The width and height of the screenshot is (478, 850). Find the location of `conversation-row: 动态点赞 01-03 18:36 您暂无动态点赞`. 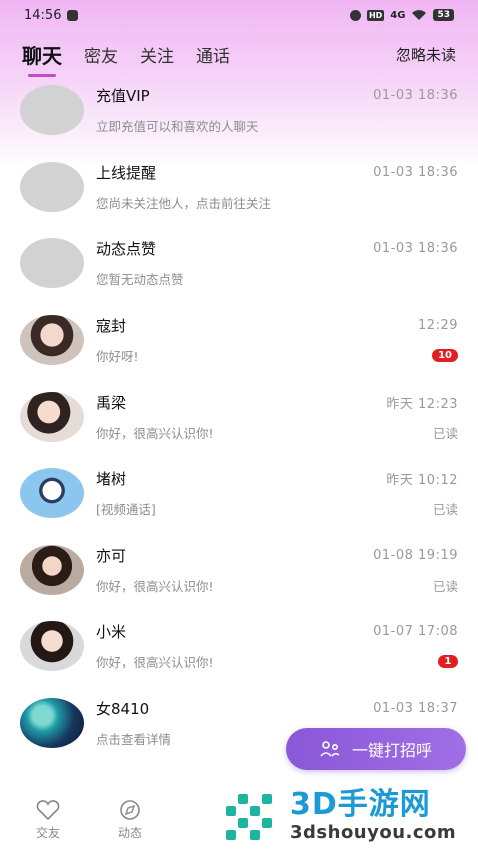

conversation-row: 动态点赞 01-03 18:36 您暂无动态点赞 is located at coordinates (239, 263).